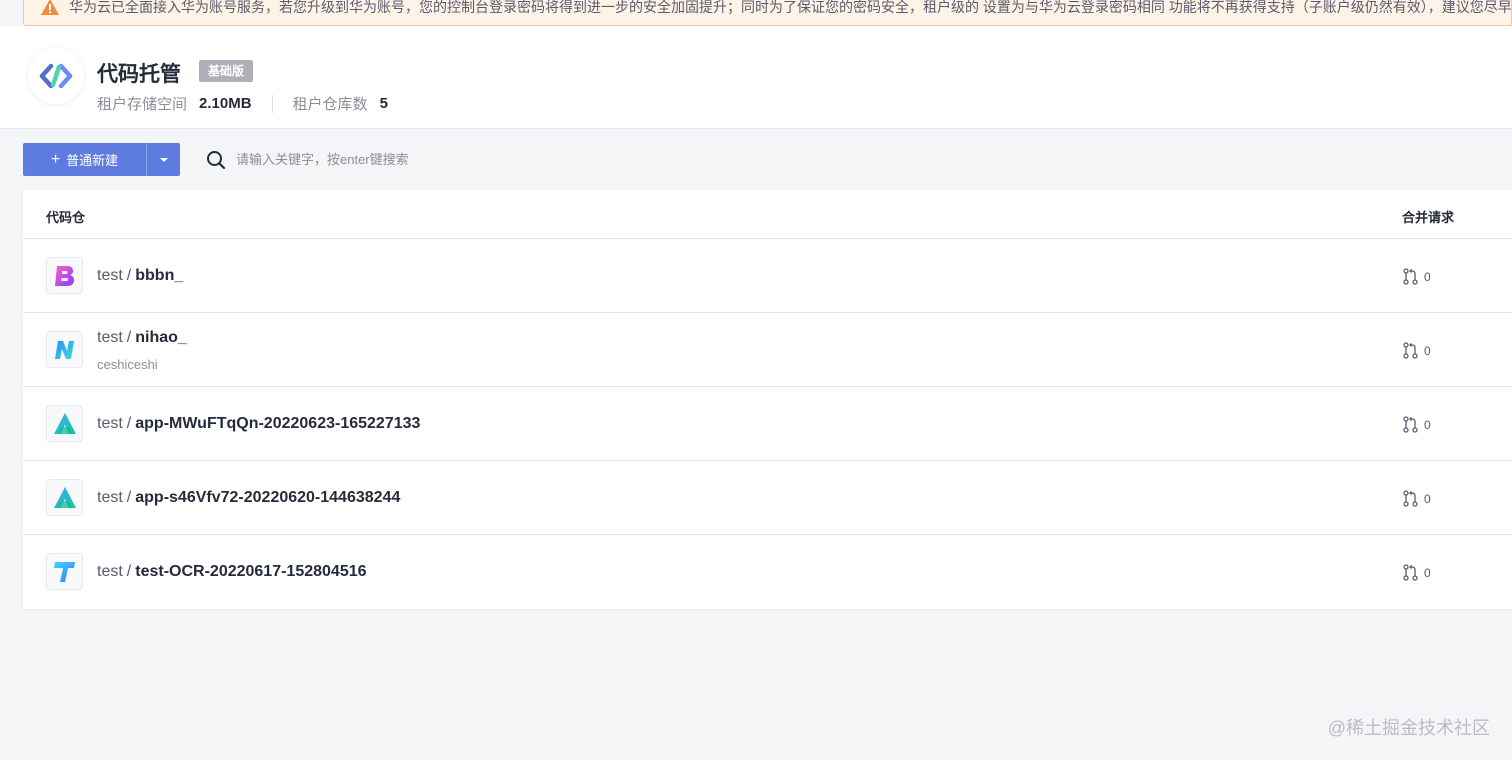 The height and width of the screenshot is (760, 1512). What do you see at coordinates (142, 104) in the screenshot?
I see `storage-label: 租户存储空间` at bounding box center [142, 104].